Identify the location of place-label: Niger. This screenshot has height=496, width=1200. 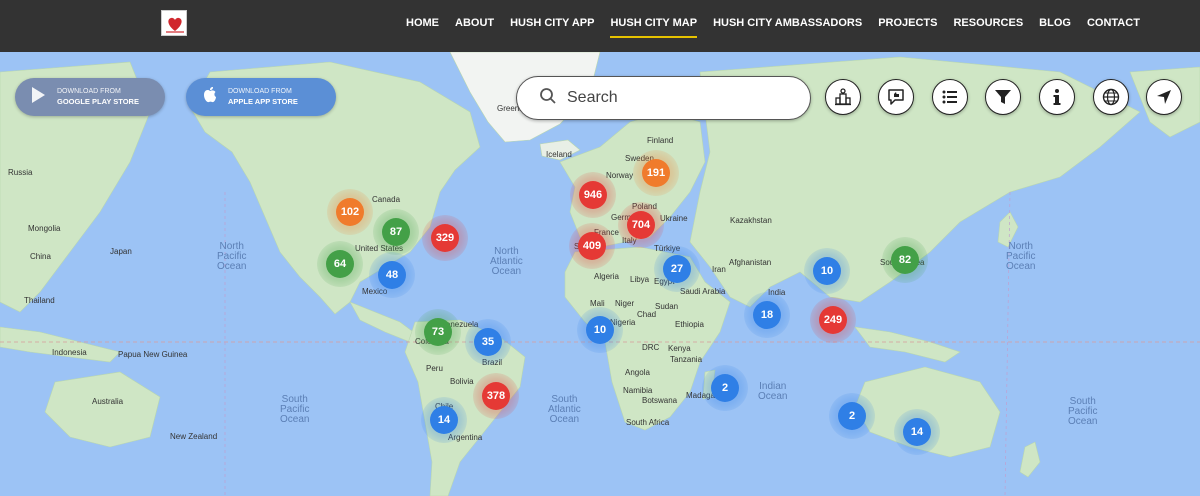
(625, 303).